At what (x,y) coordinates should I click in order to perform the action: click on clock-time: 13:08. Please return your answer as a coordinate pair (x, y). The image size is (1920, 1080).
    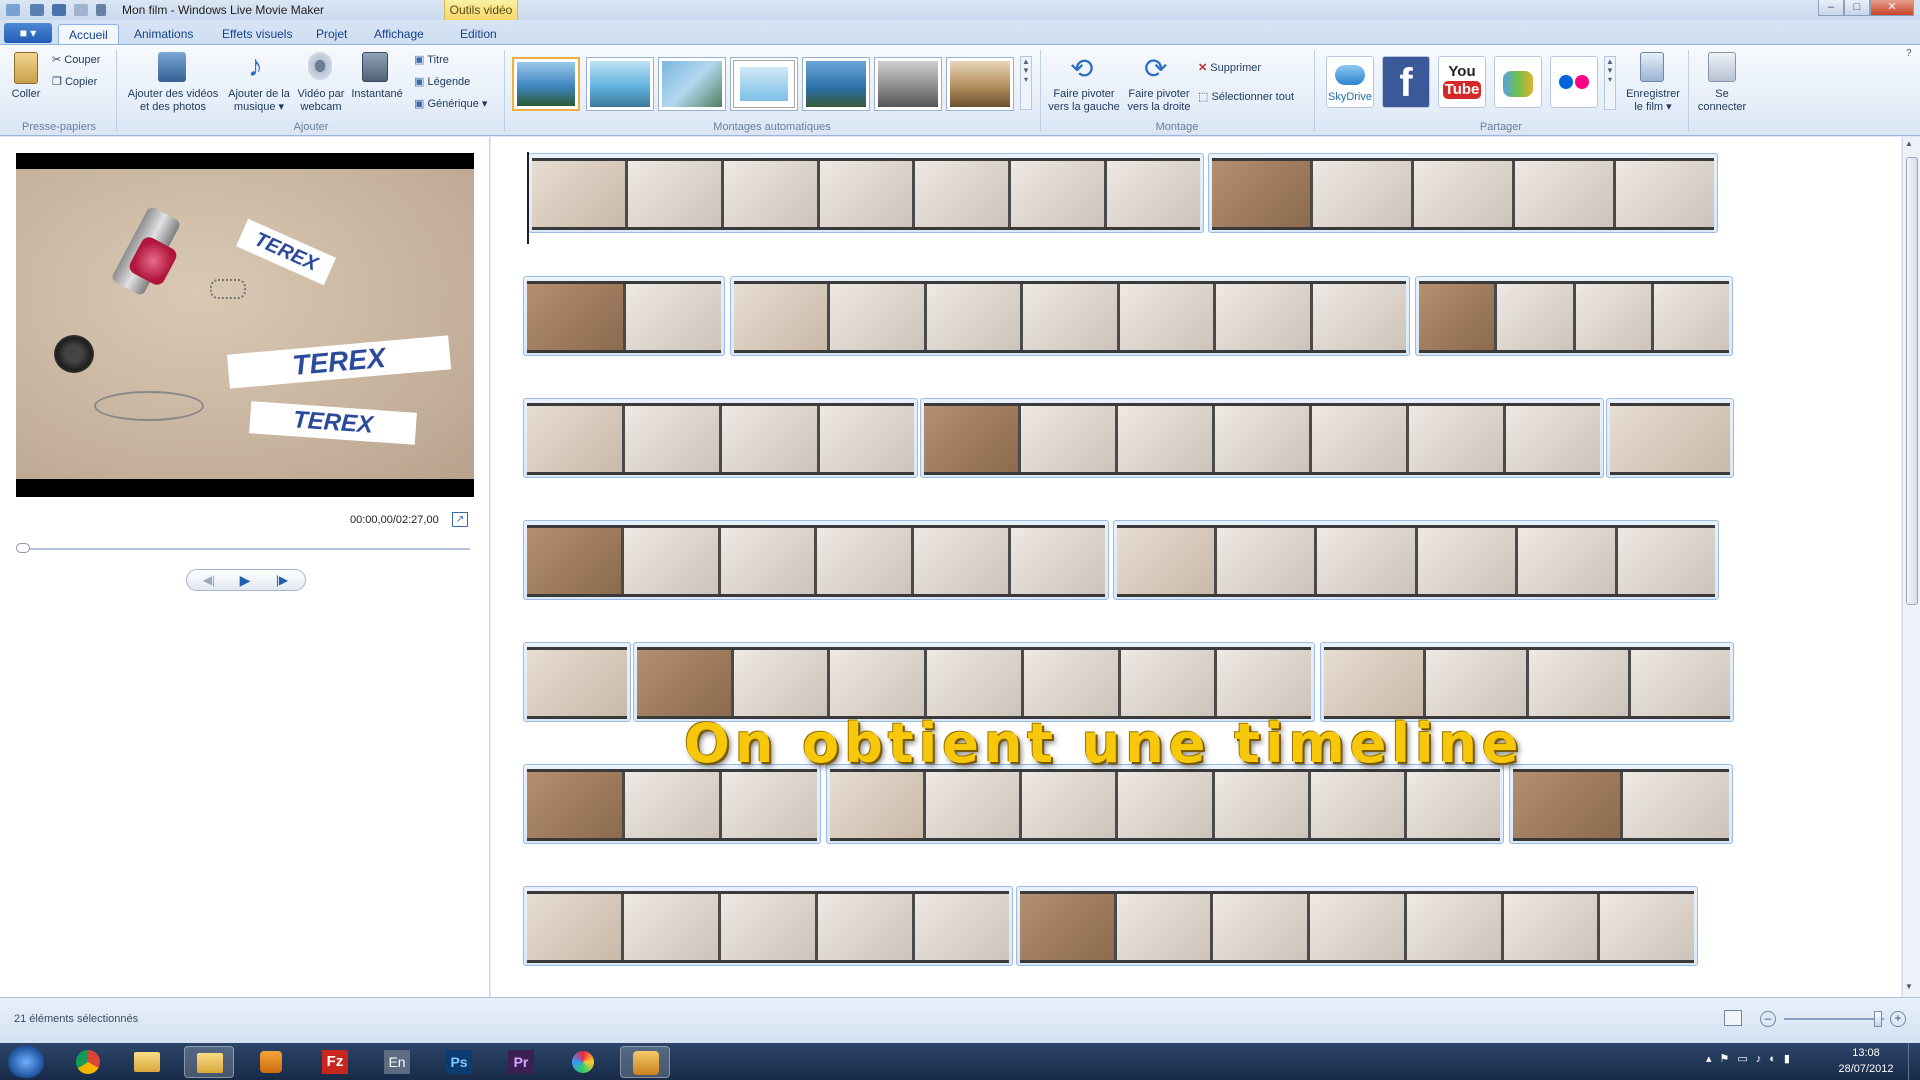
    Looking at the image, I should click on (1866, 1053).